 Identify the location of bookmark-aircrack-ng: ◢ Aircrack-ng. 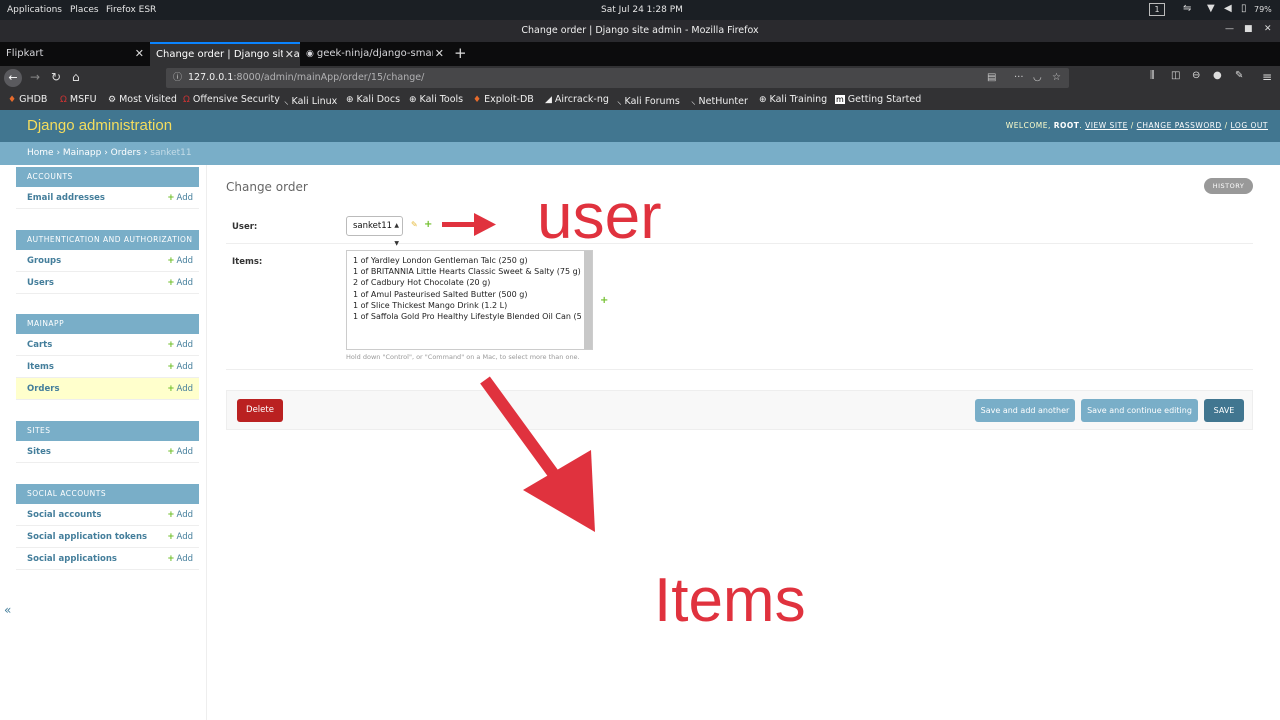
(577, 99).